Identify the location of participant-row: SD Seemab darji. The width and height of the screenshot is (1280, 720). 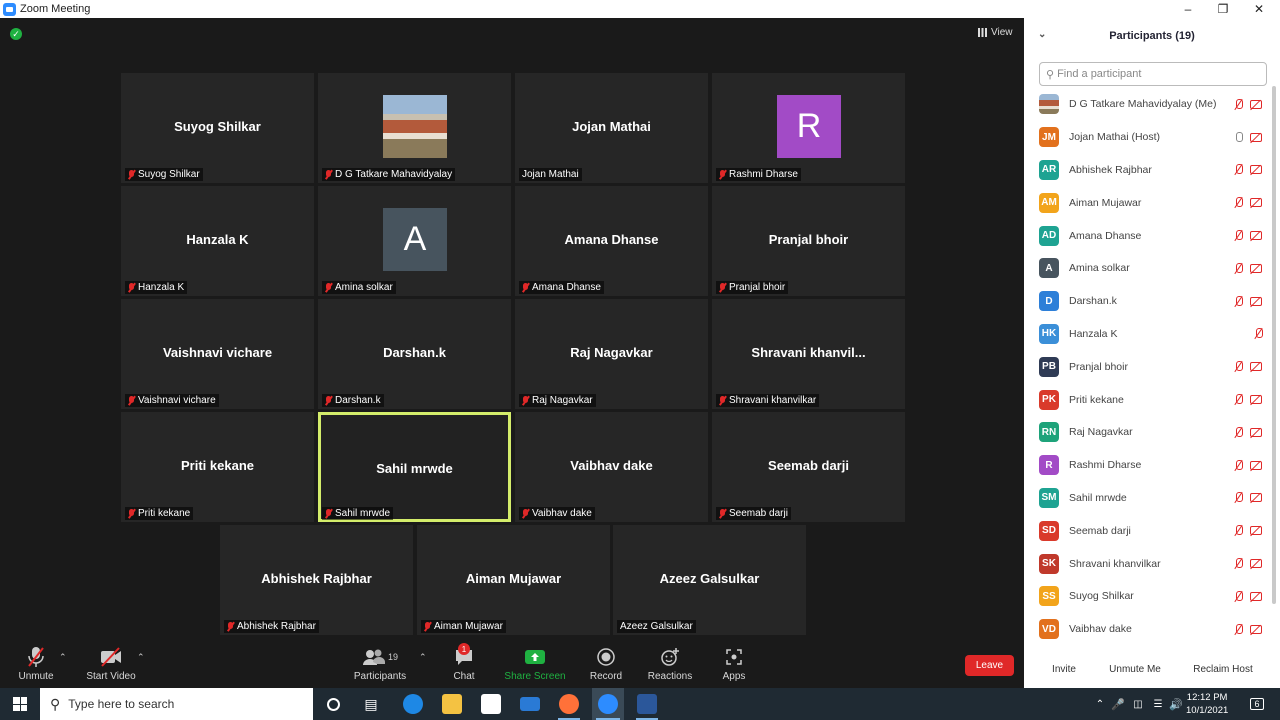
(1149, 530).